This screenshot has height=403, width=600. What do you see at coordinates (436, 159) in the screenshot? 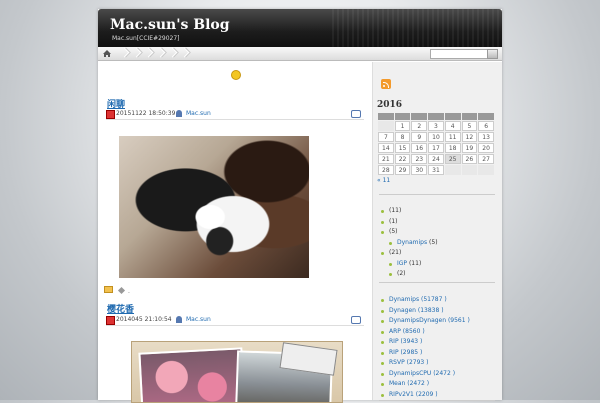
I see `calendar-day: 24` at bounding box center [436, 159].